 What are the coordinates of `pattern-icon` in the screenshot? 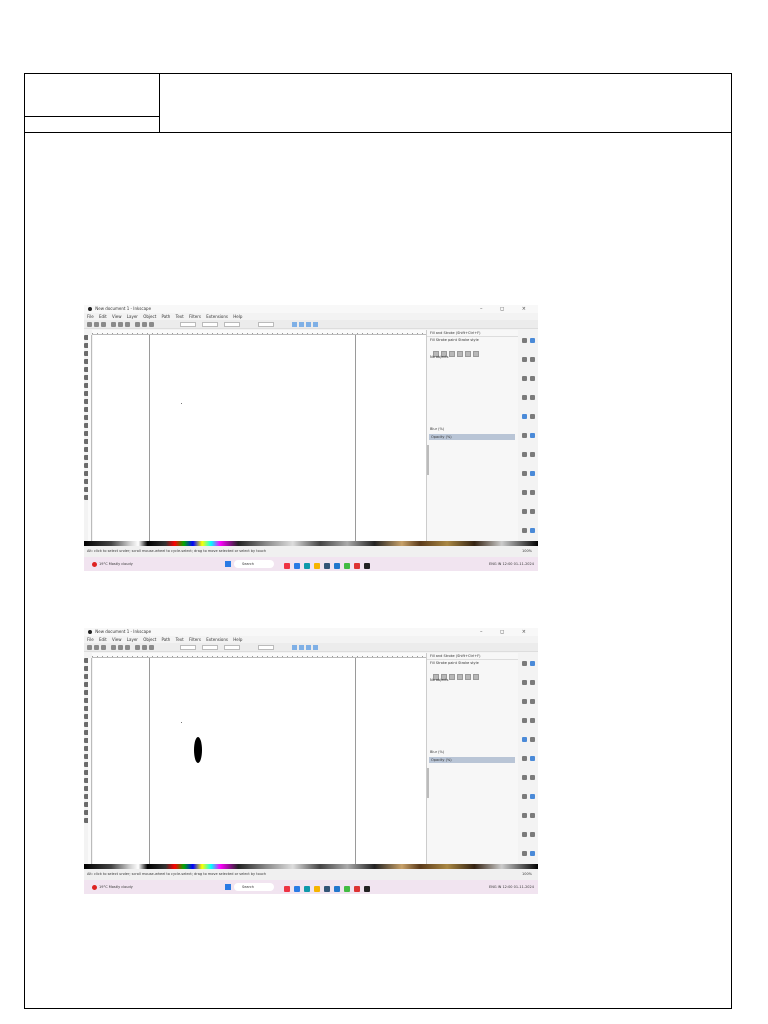 It's located at (468, 677).